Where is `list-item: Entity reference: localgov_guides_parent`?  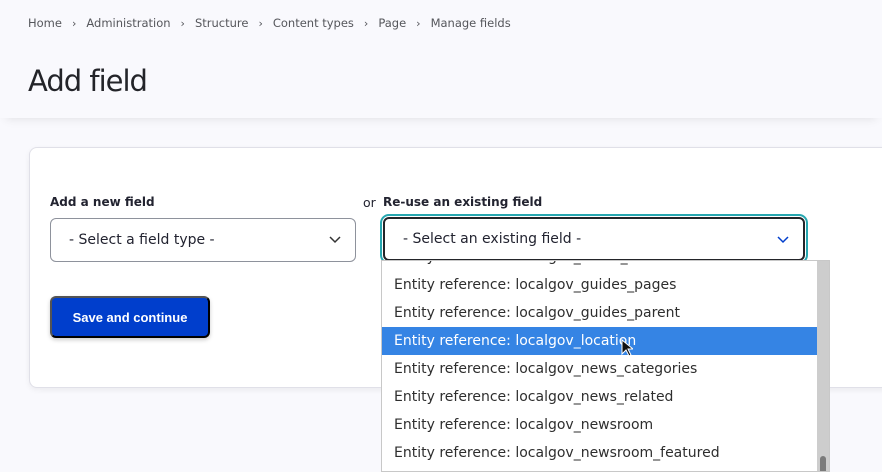 list-item: Entity reference: localgov_guides_parent is located at coordinates (600, 313).